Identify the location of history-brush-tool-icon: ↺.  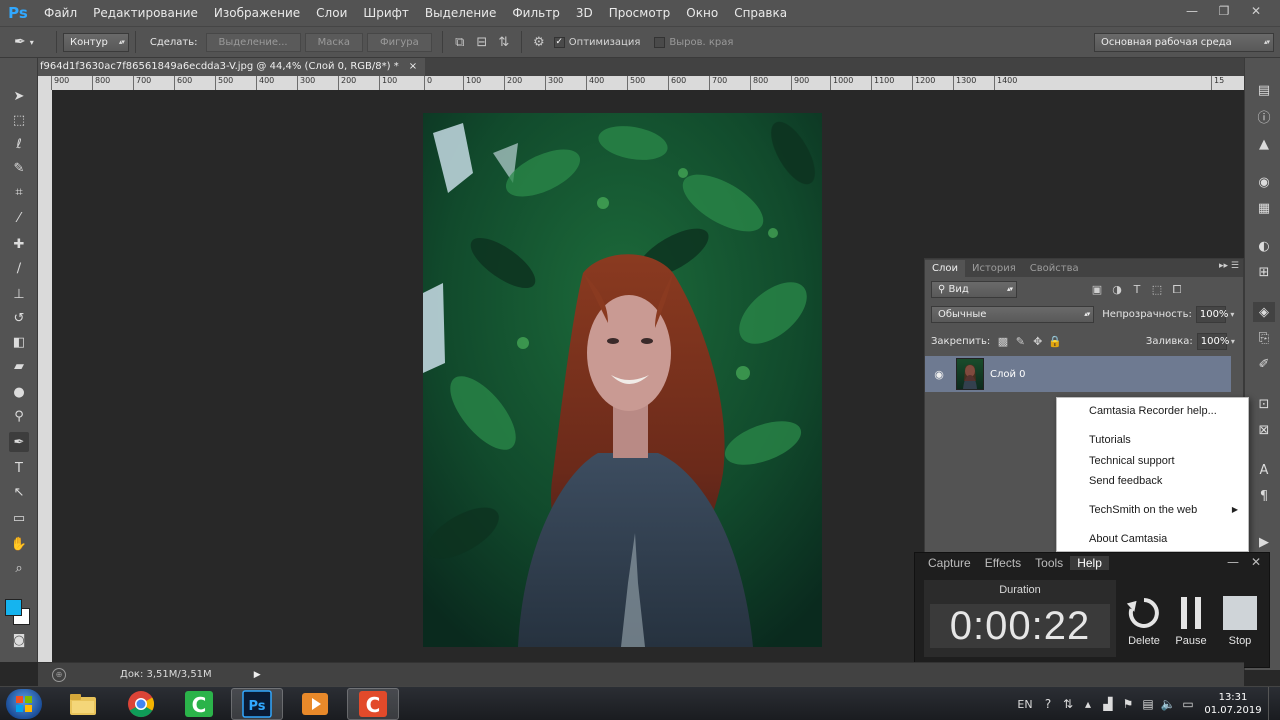
(19, 318).